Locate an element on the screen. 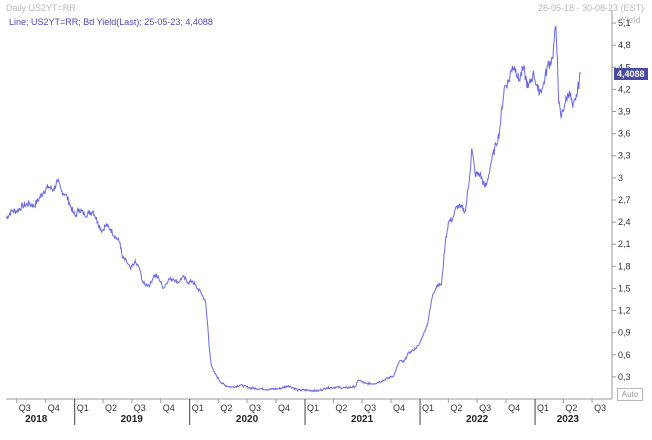 The width and height of the screenshot is (652, 440). auto-scale-button: Auto is located at coordinates (630, 394).